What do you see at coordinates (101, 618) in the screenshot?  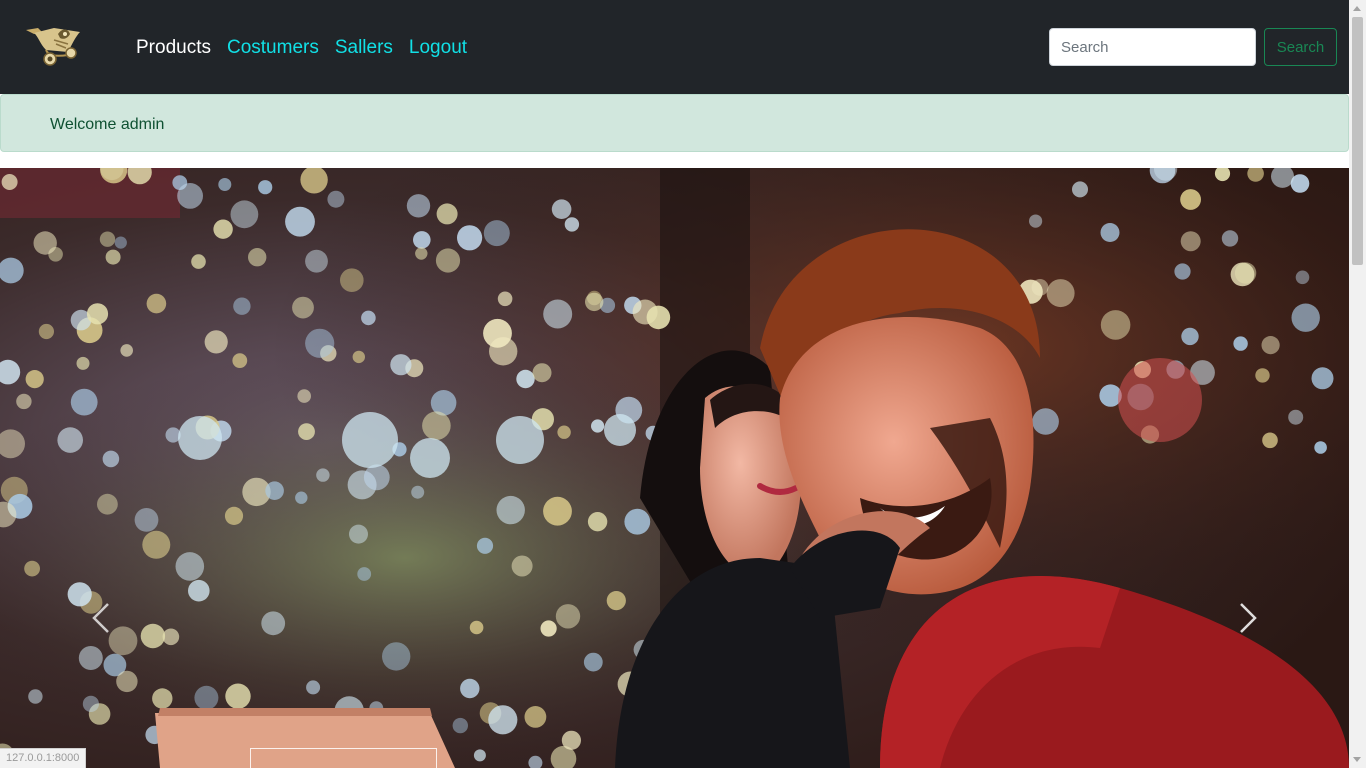 I see `chevron-left-icon` at bounding box center [101, 618].